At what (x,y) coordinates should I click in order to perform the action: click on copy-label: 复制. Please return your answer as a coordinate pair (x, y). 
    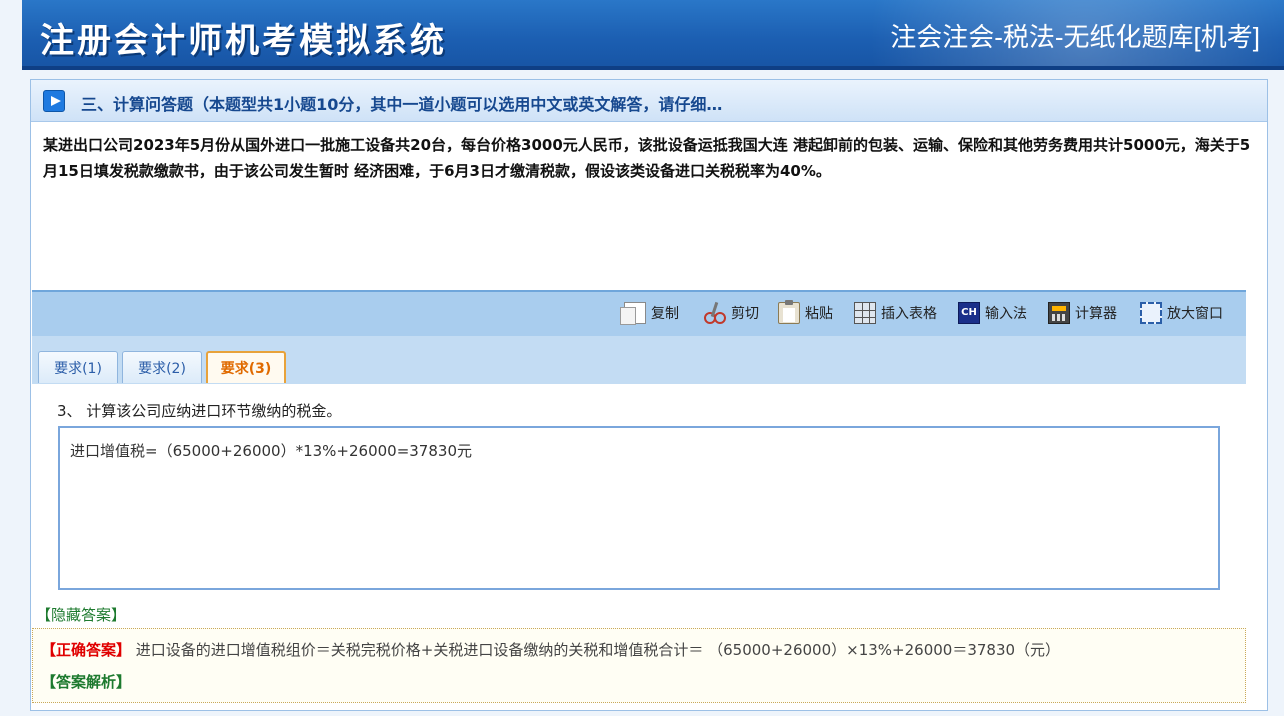
    Looking at the image, I should click on (665, 314).